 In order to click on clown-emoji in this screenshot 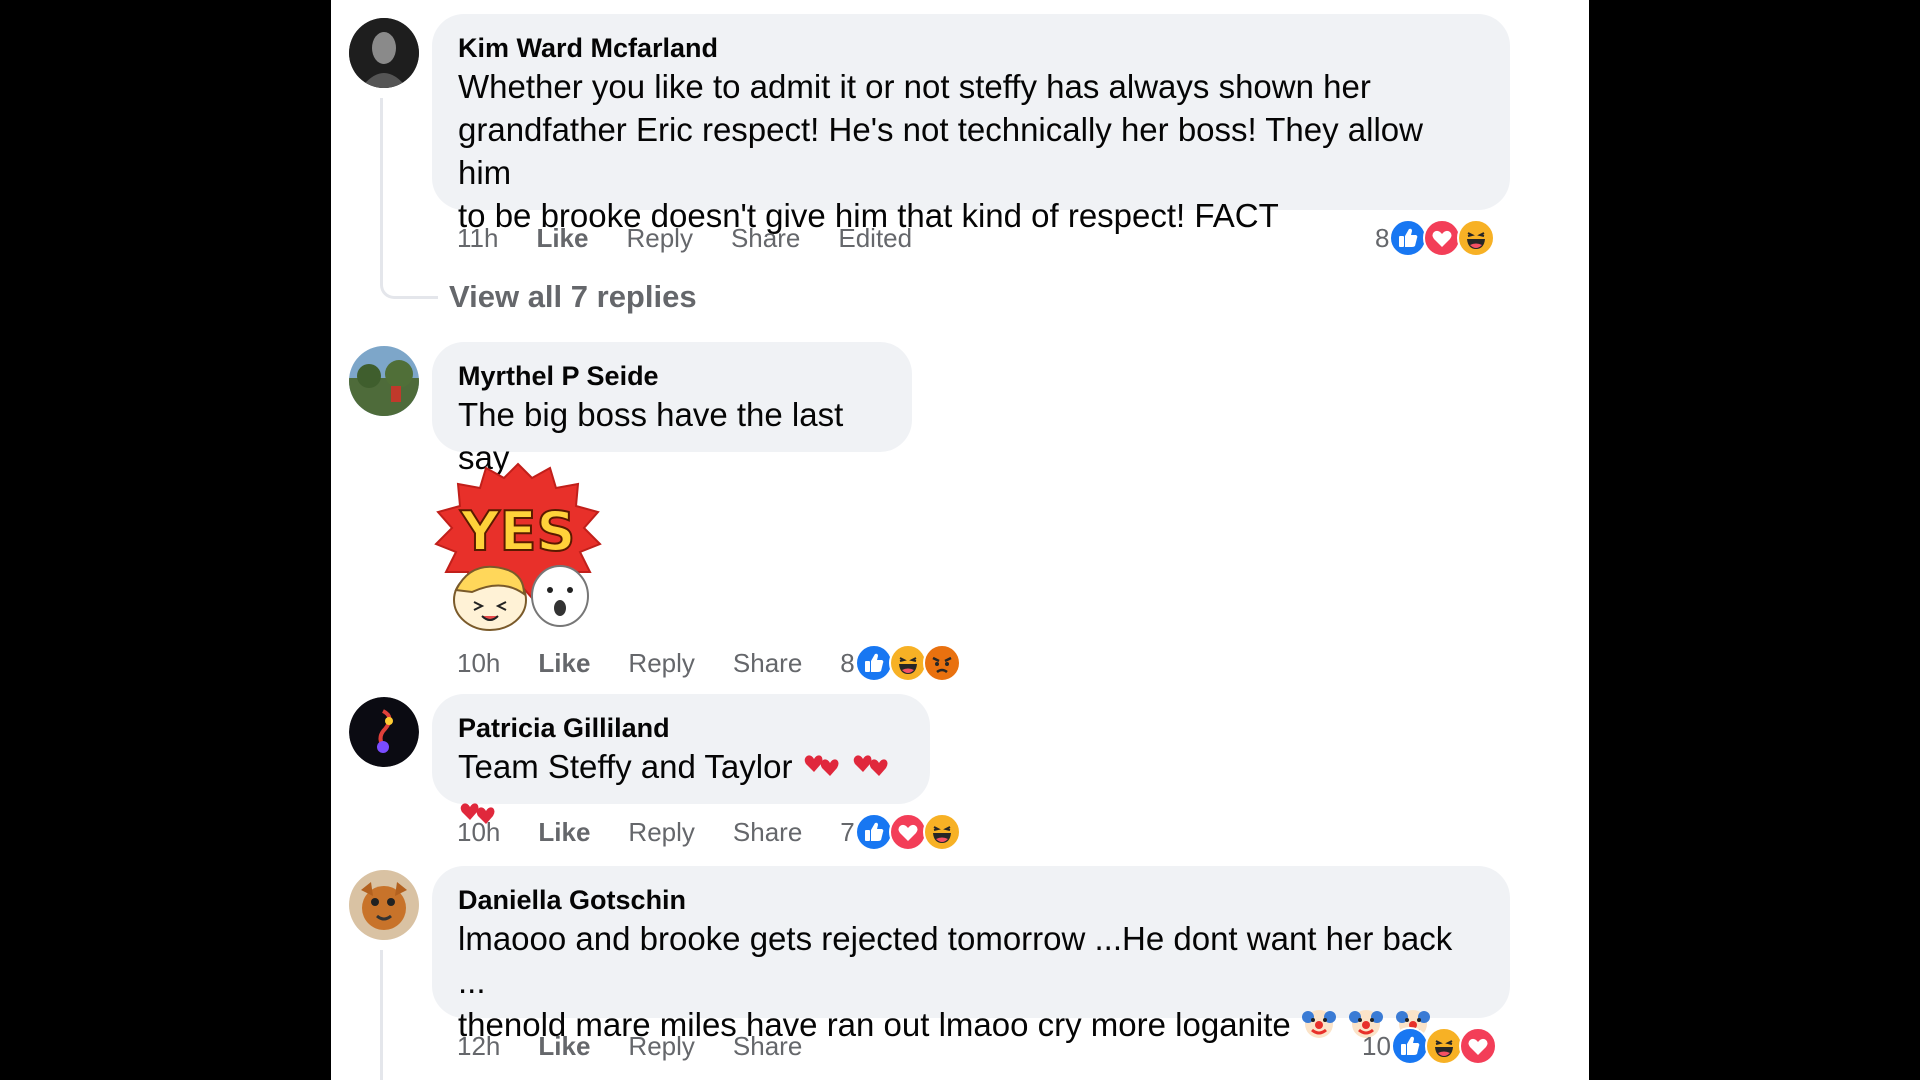, I will do `click(1319, 1027)`.